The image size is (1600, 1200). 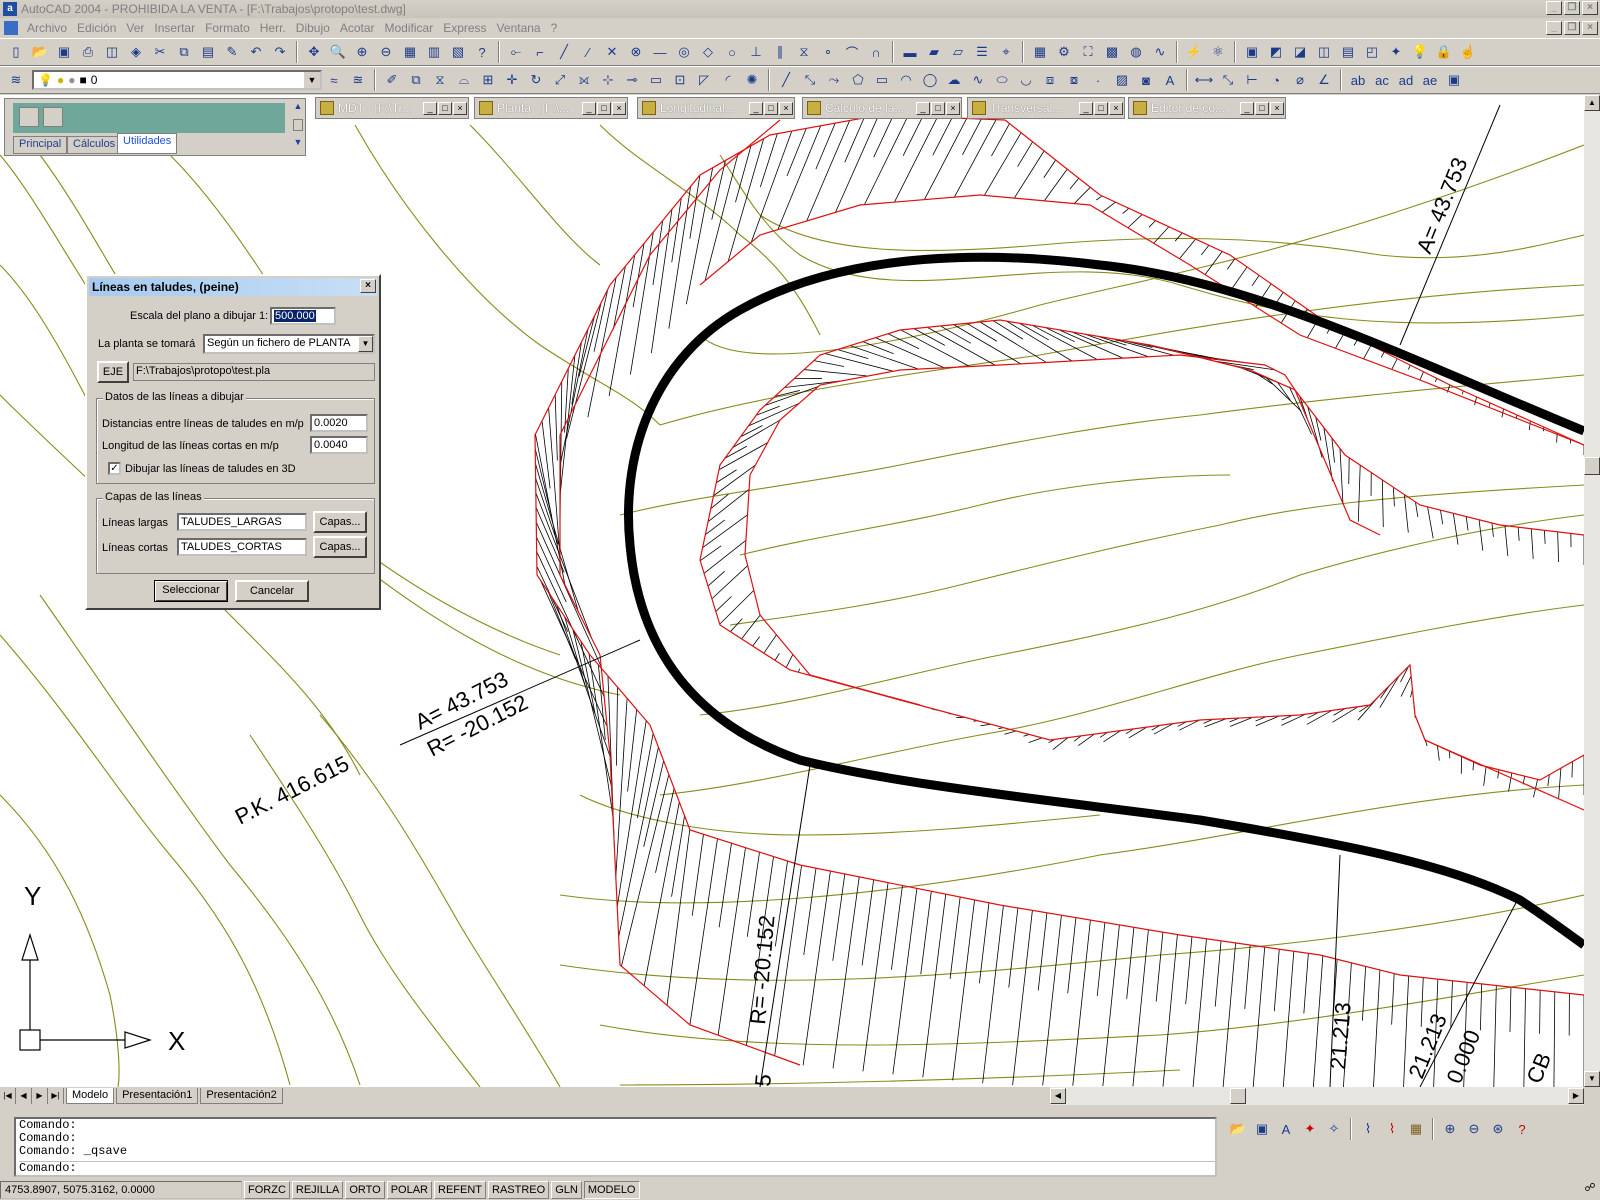 I want to click on dim-diameter-icon: ⌀, so click(x=1300, y=80).